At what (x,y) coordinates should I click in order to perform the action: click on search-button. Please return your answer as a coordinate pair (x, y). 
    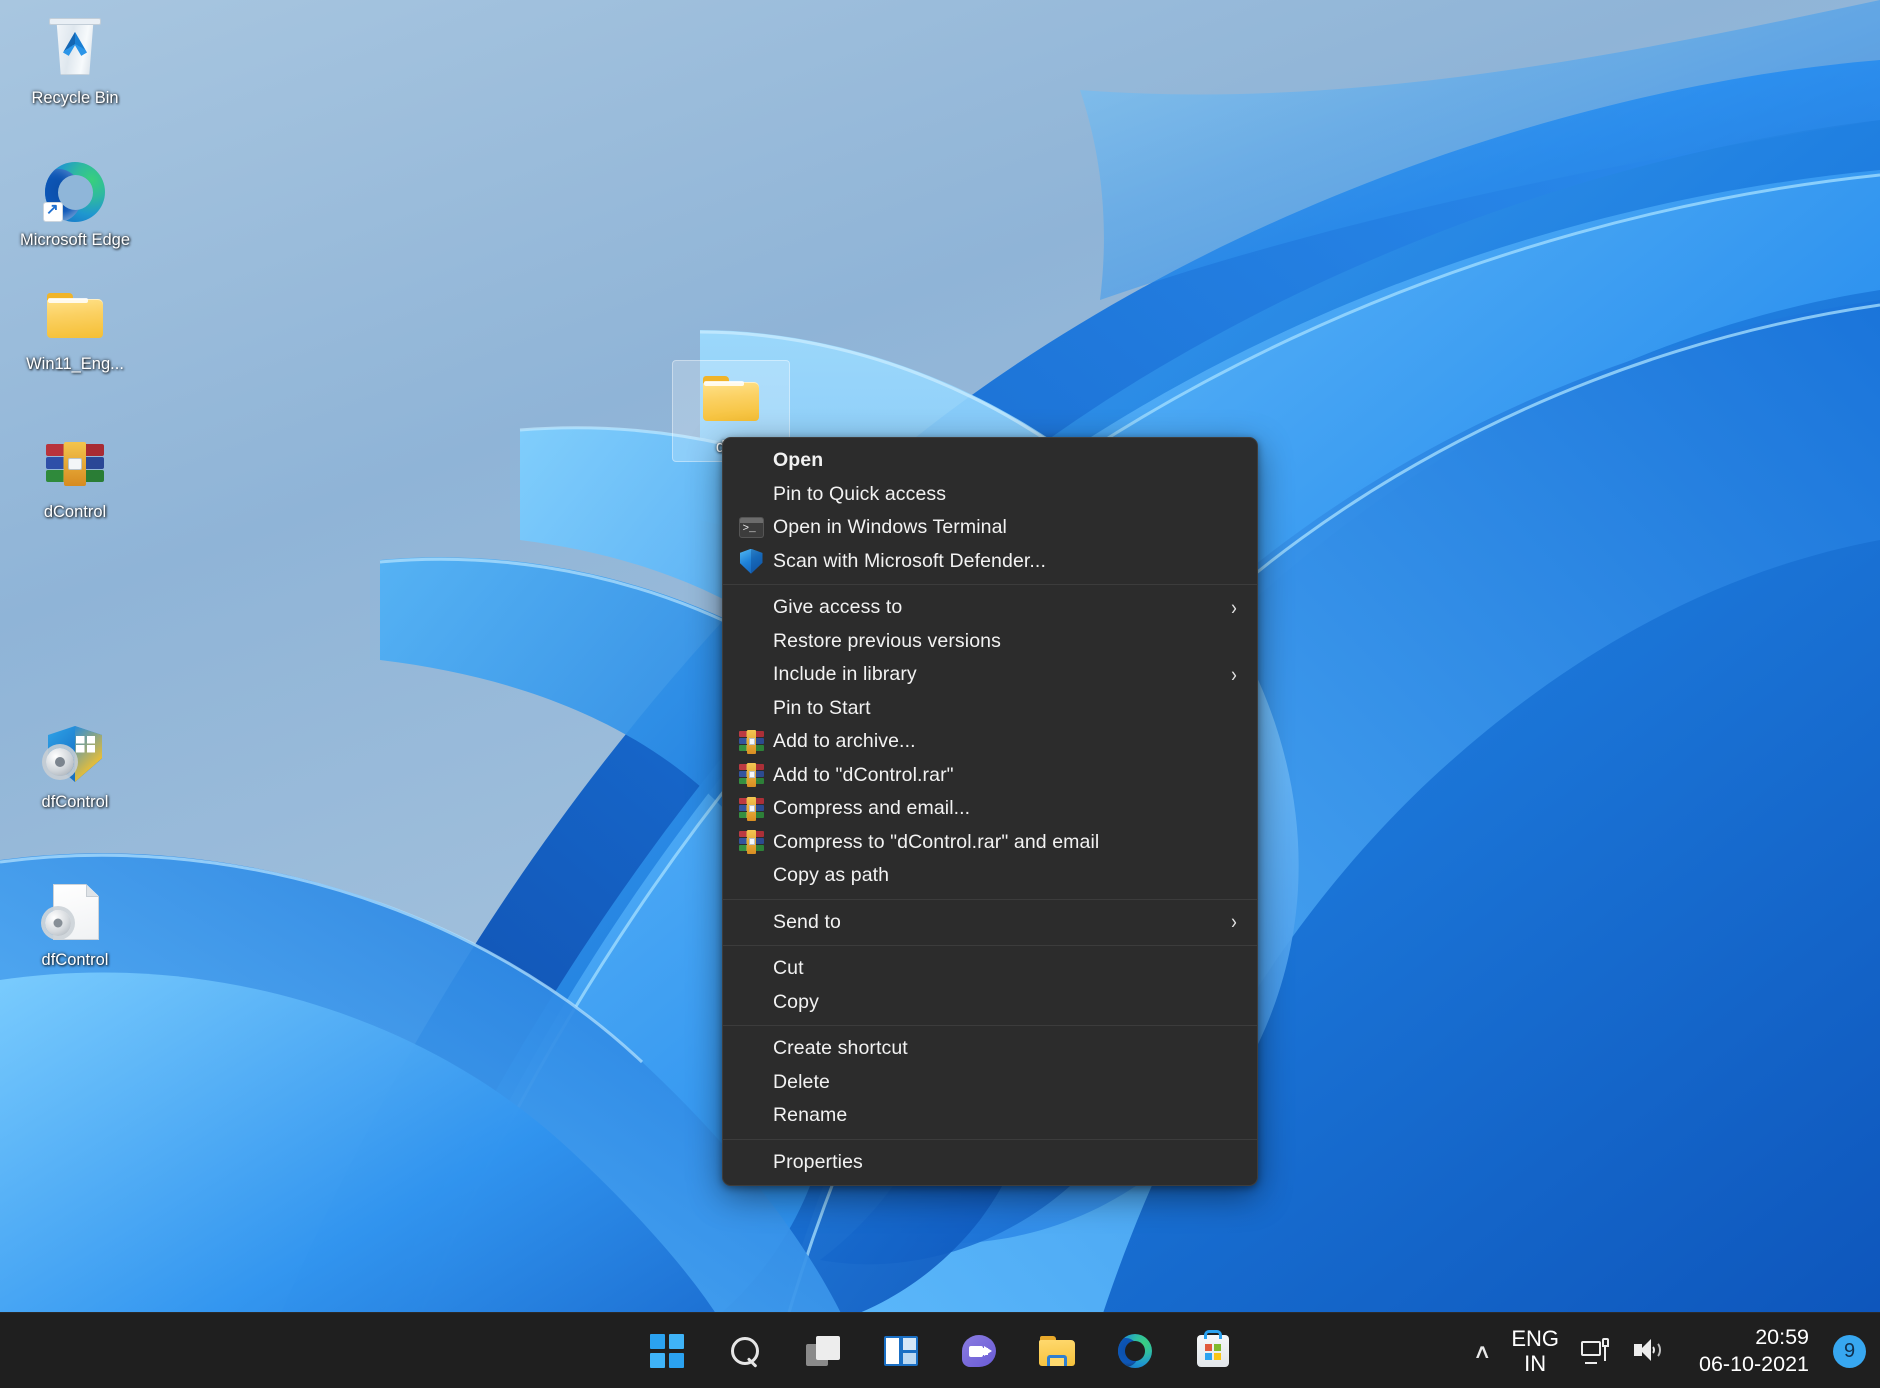
    Looking at the image, I should click on (745, 1351).